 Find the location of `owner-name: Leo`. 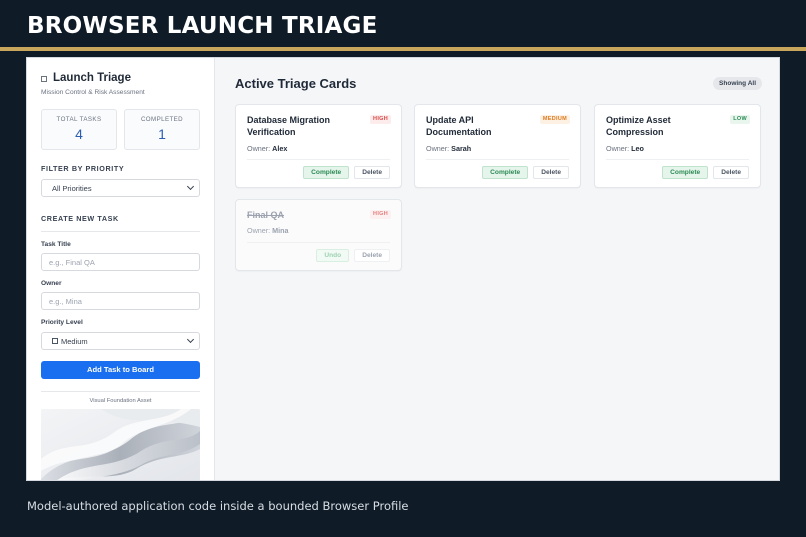

owner-name: Leo is located at coordinates (637, 148).